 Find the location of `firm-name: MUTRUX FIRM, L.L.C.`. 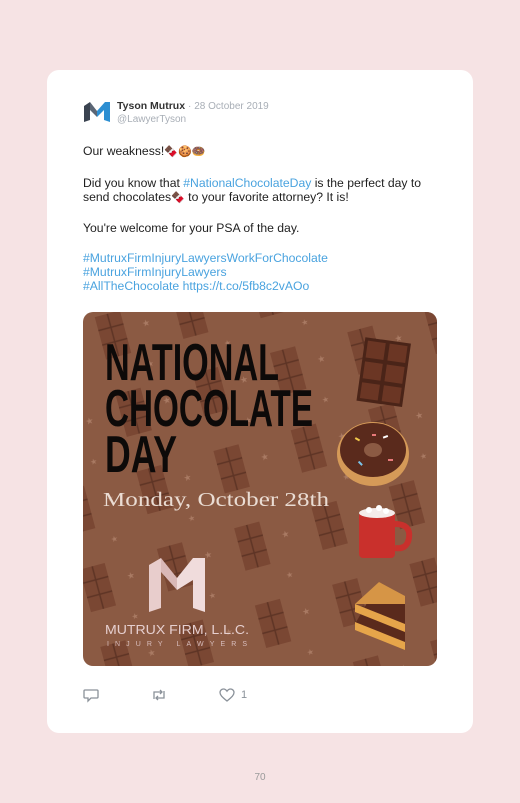

firm-name: MUTRUX FIRM, L.L.C. is located at coordinates (177, 629).